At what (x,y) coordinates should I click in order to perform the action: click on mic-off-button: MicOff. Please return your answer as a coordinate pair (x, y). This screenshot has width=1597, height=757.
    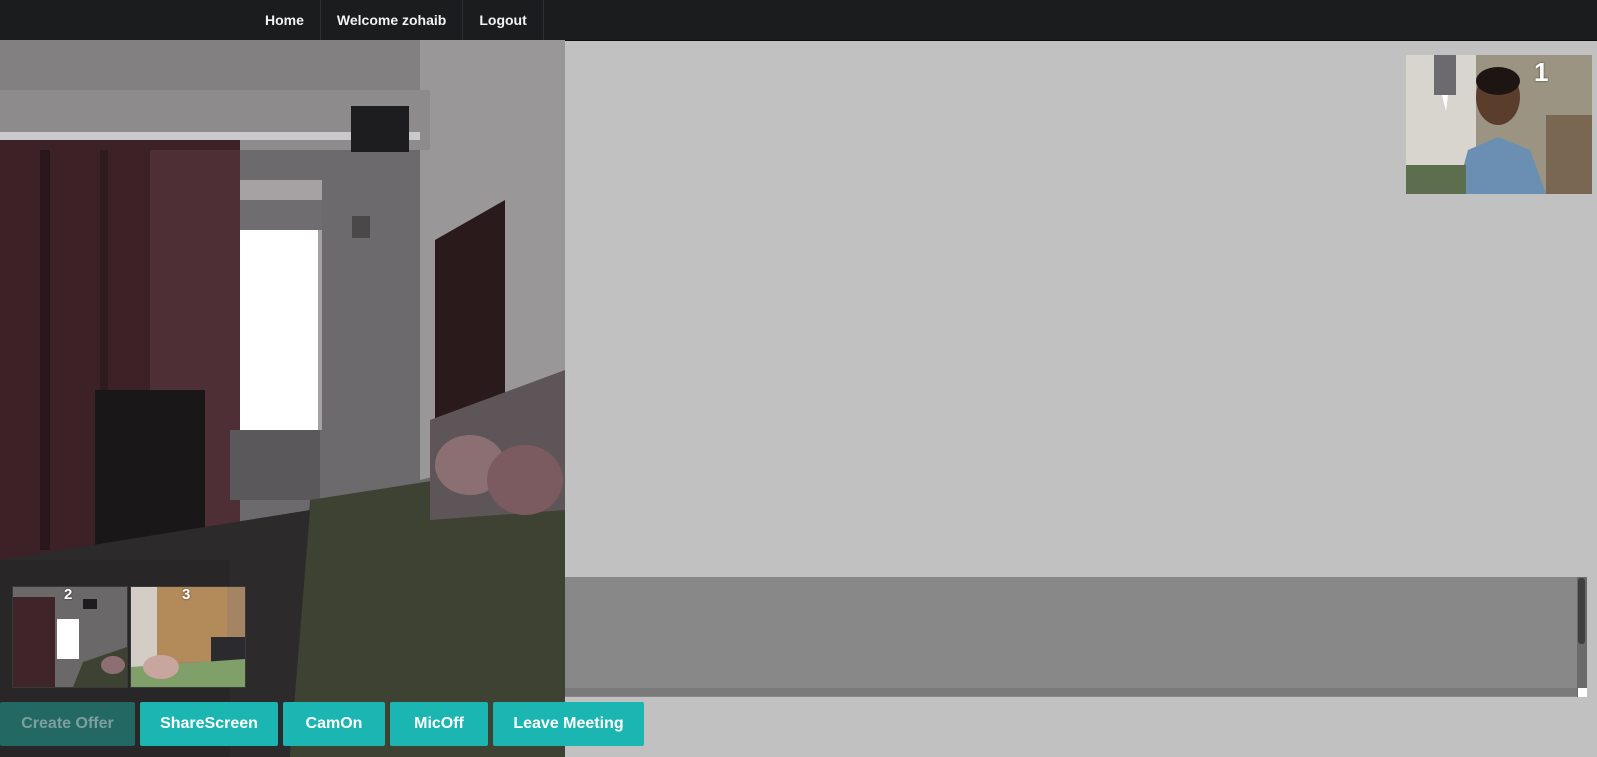
    Looking at the image, I should click on (439, 724).